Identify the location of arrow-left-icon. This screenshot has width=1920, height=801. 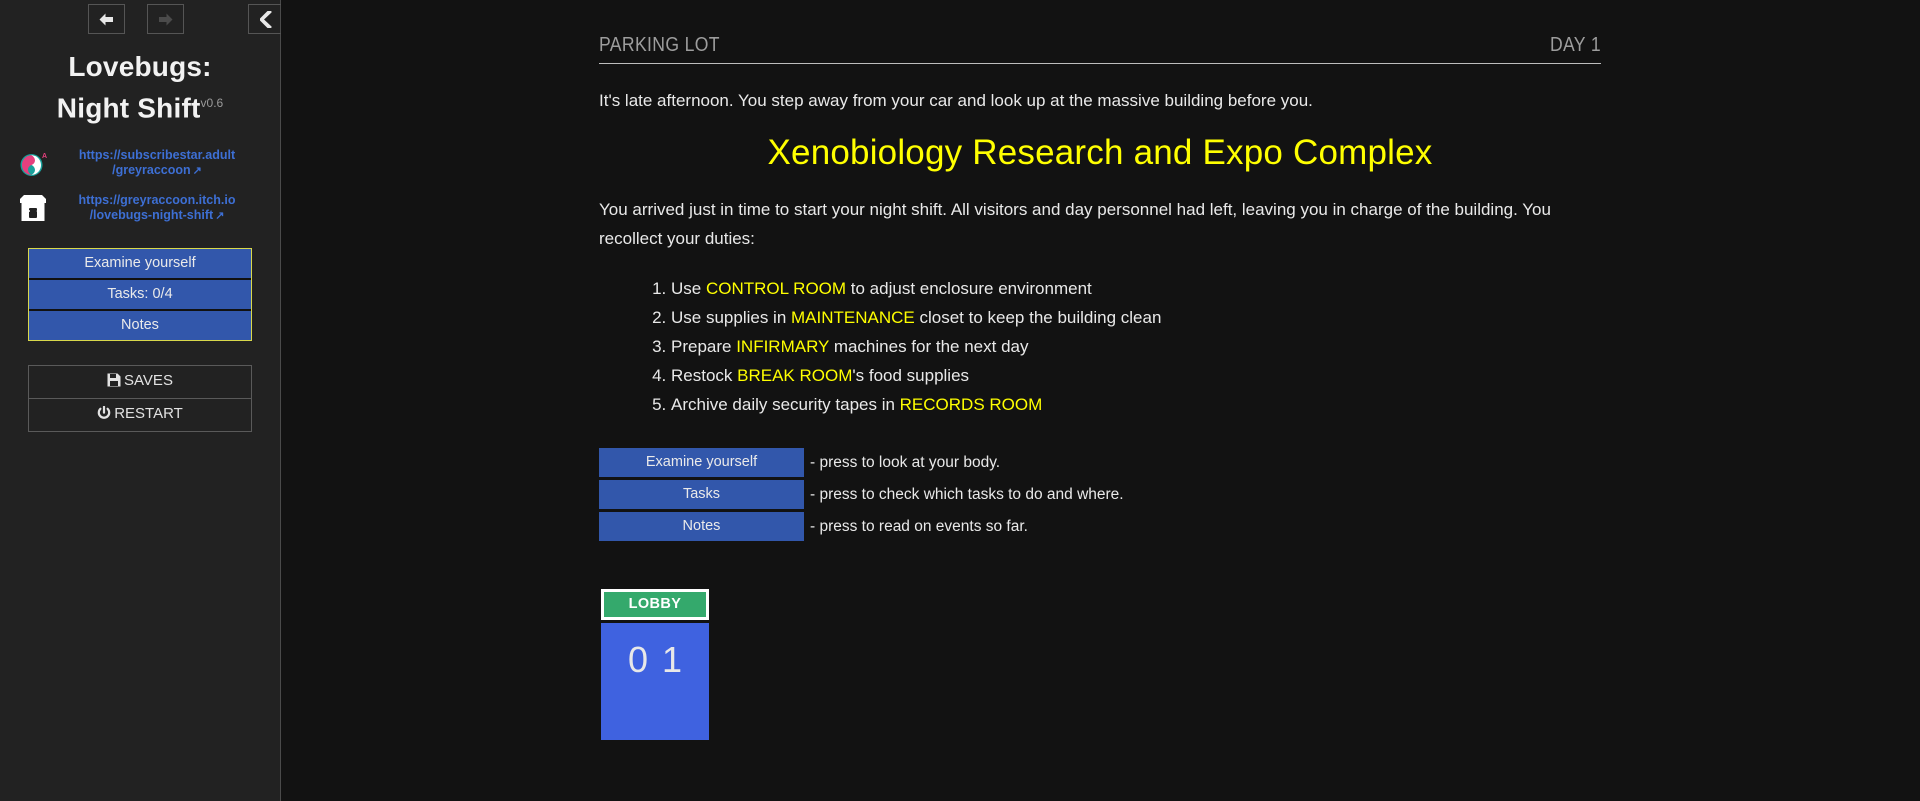
(106, 19).